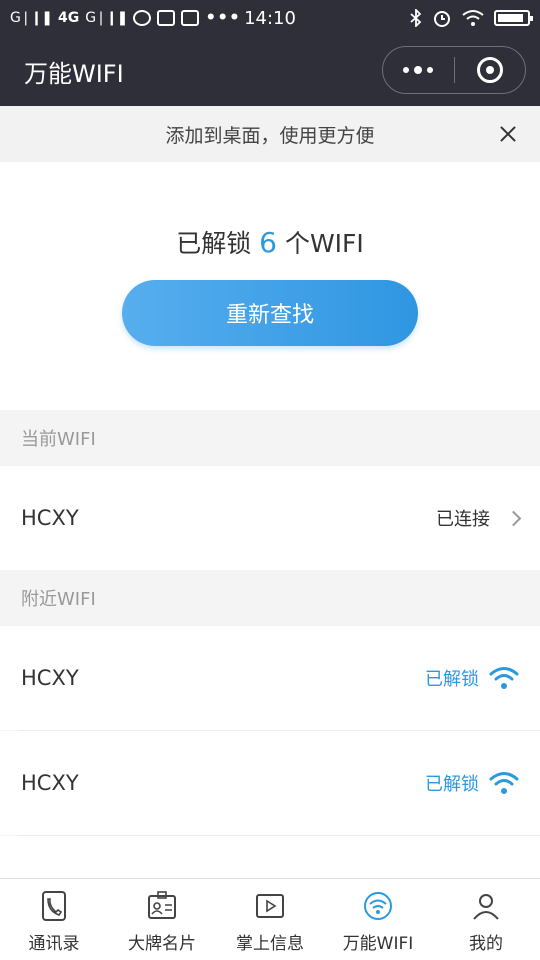  What do you see at coordinates (418, 70) in the screenshot?
I see `more-menu-button` at bounding box center [418, 70].